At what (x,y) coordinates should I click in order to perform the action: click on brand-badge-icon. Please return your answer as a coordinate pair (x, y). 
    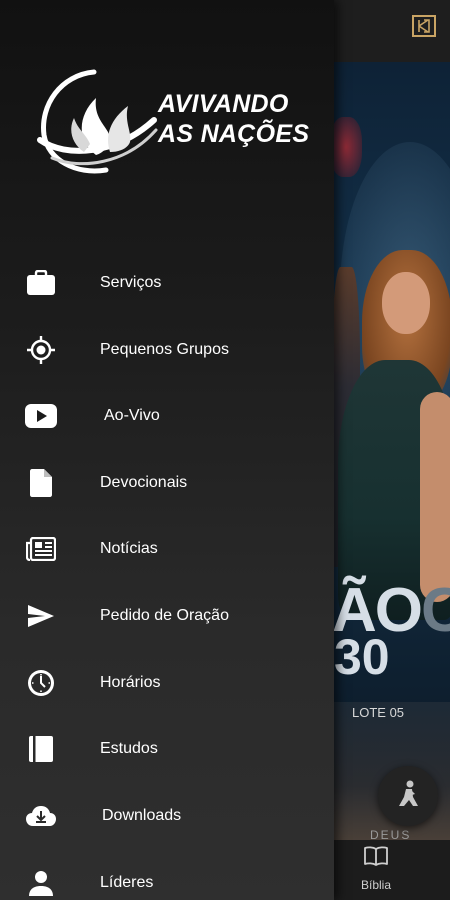
    Looking at the image, I should click on (424, 26).